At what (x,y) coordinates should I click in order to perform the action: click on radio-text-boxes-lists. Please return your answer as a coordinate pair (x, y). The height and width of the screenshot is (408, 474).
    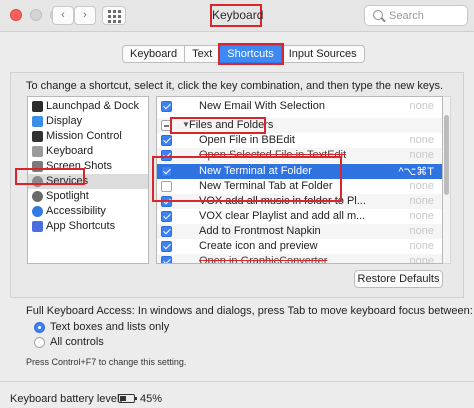
    Looking at the image, I should click on (39, 327).